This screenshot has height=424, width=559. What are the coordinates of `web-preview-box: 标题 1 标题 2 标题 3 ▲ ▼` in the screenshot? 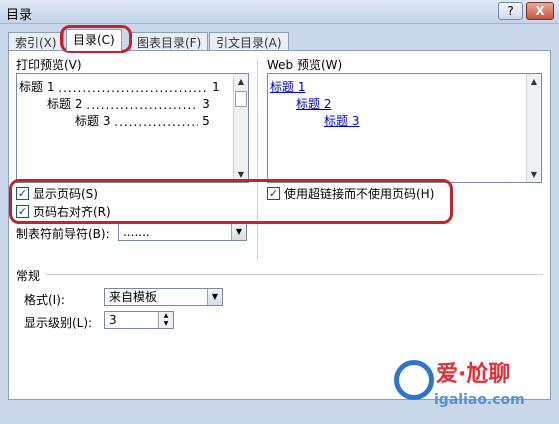 It's located at (404, 128).